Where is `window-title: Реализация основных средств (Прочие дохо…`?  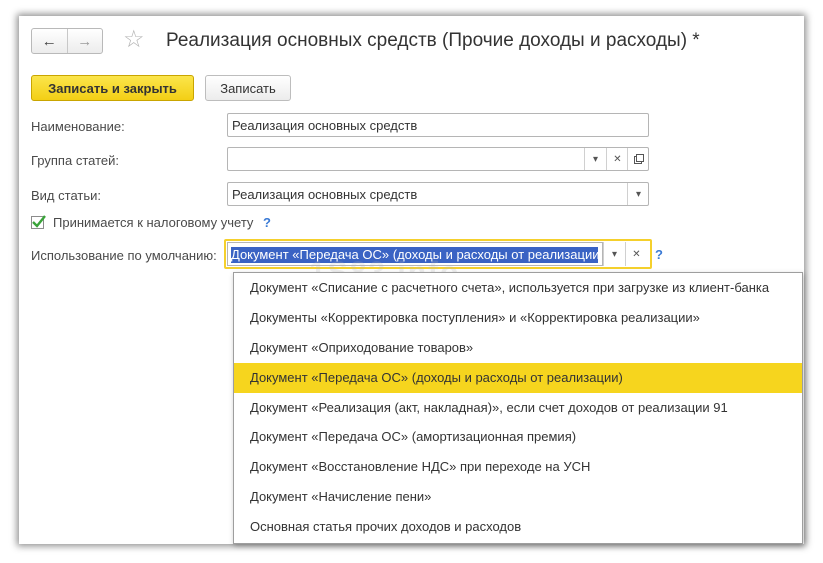
window-title: Реализация основных средств (Прочие дохо… is located at coordinates (433, 40).